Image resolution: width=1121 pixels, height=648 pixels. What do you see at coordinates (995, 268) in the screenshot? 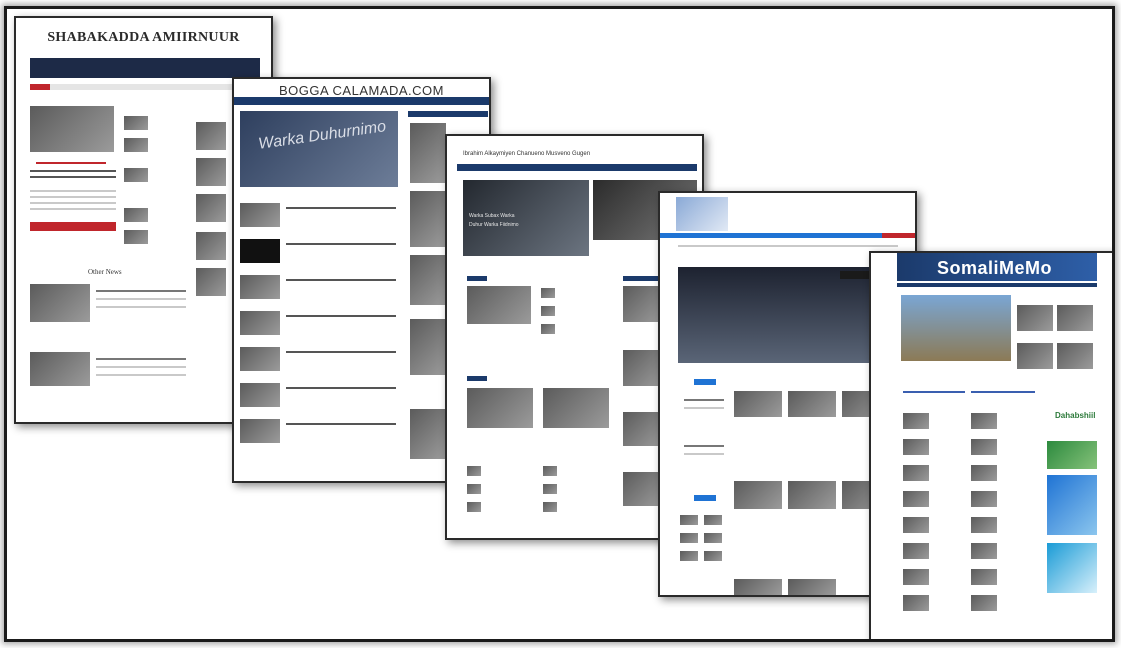
I see `site-title: SomaliMeMo` at bounding box center [995, 268].